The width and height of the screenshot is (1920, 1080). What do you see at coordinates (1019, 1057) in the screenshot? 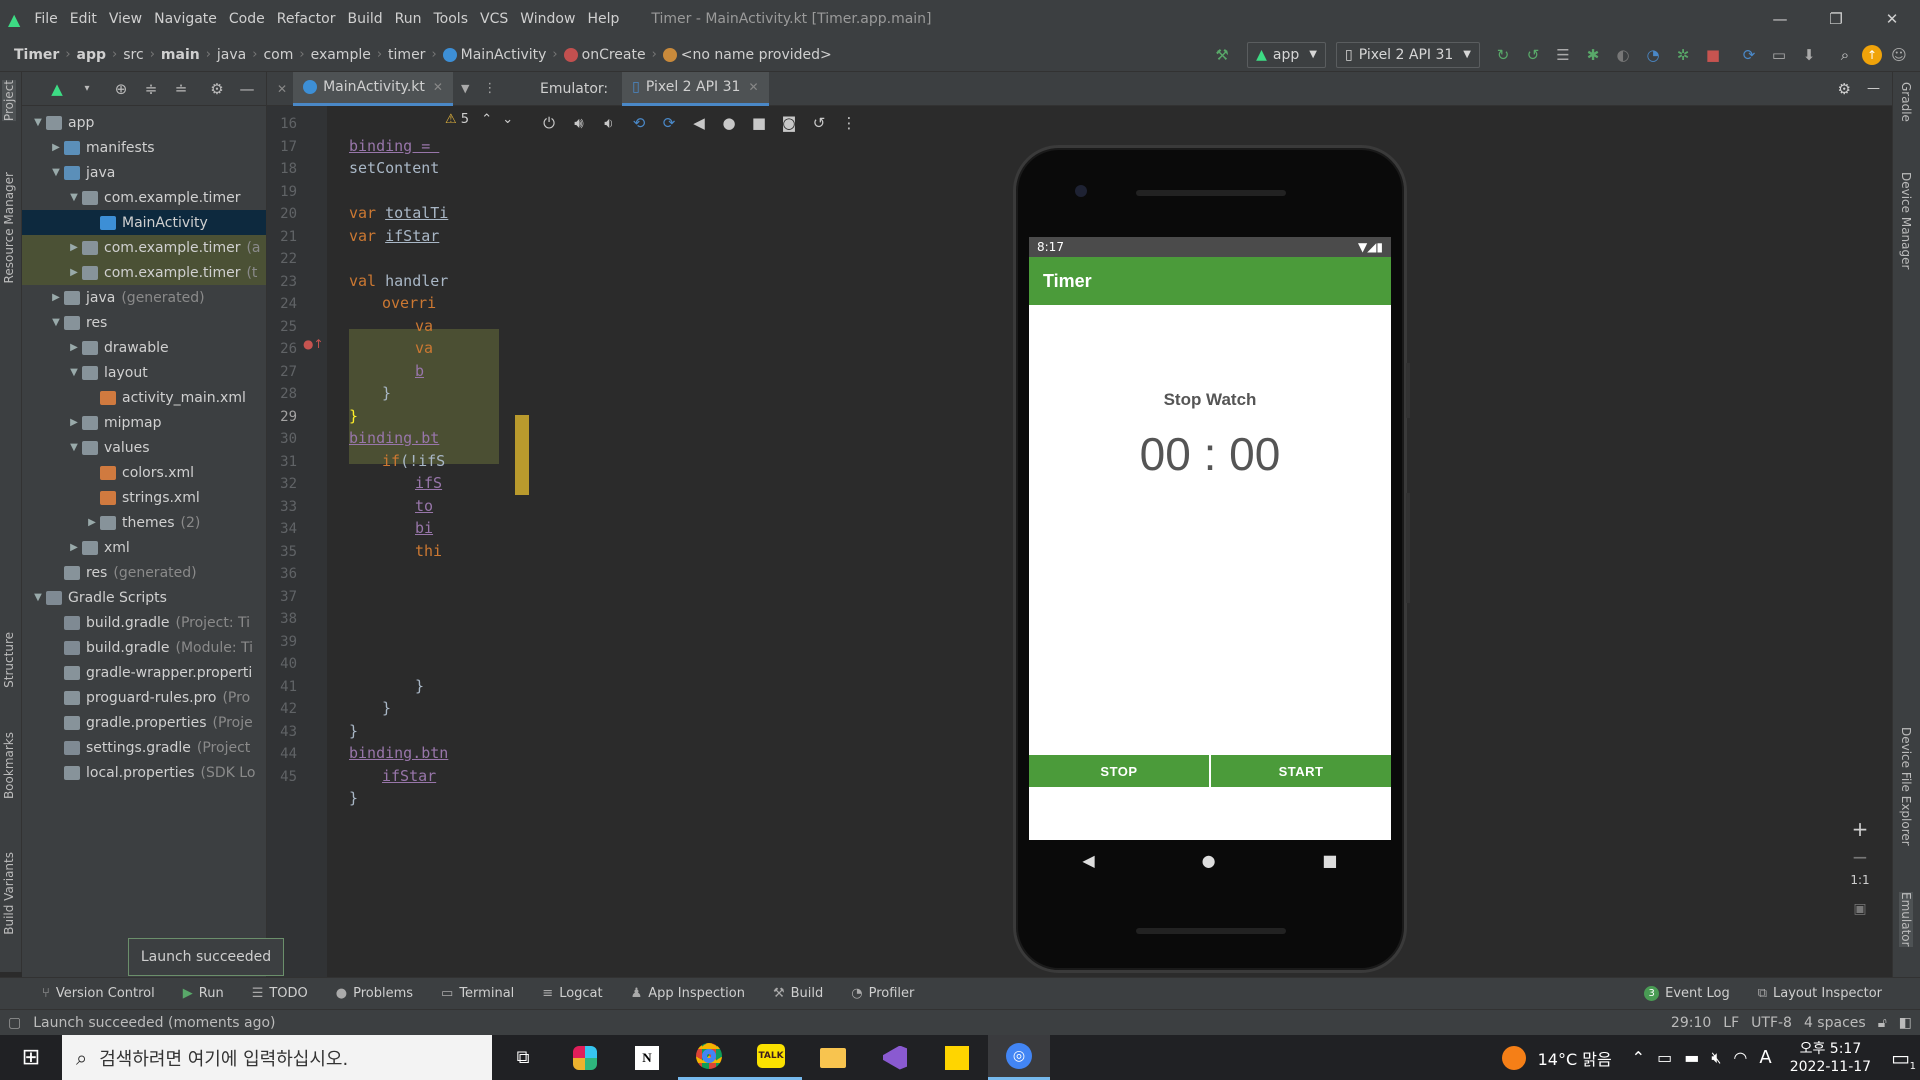
I see `android-studio-taskbar-icon: ◎` at bounding box center [1019, 1057].